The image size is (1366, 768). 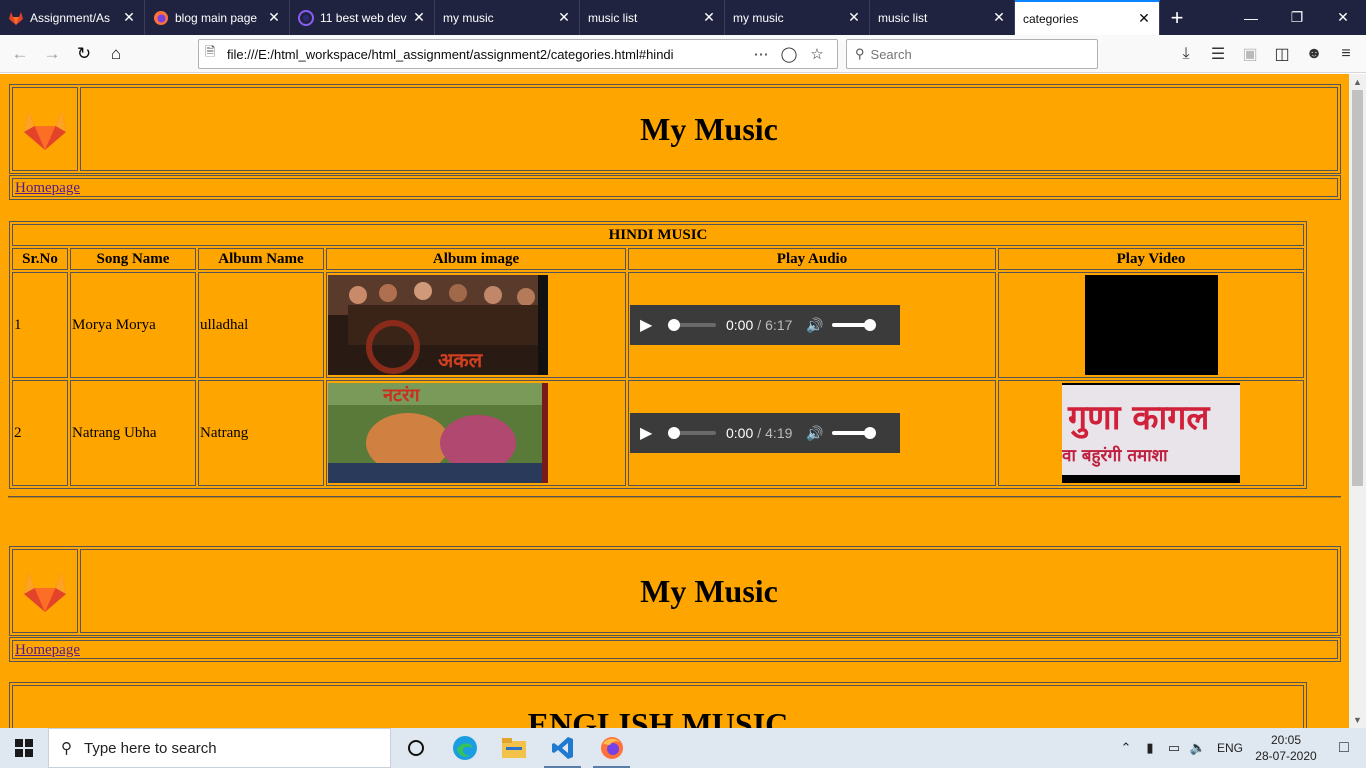 What do you see at coordinates (765, 325) in the screenshot?
I see `audio-player: ▶ 0:00/6:17 🔊` at bounding box center [765, 325].